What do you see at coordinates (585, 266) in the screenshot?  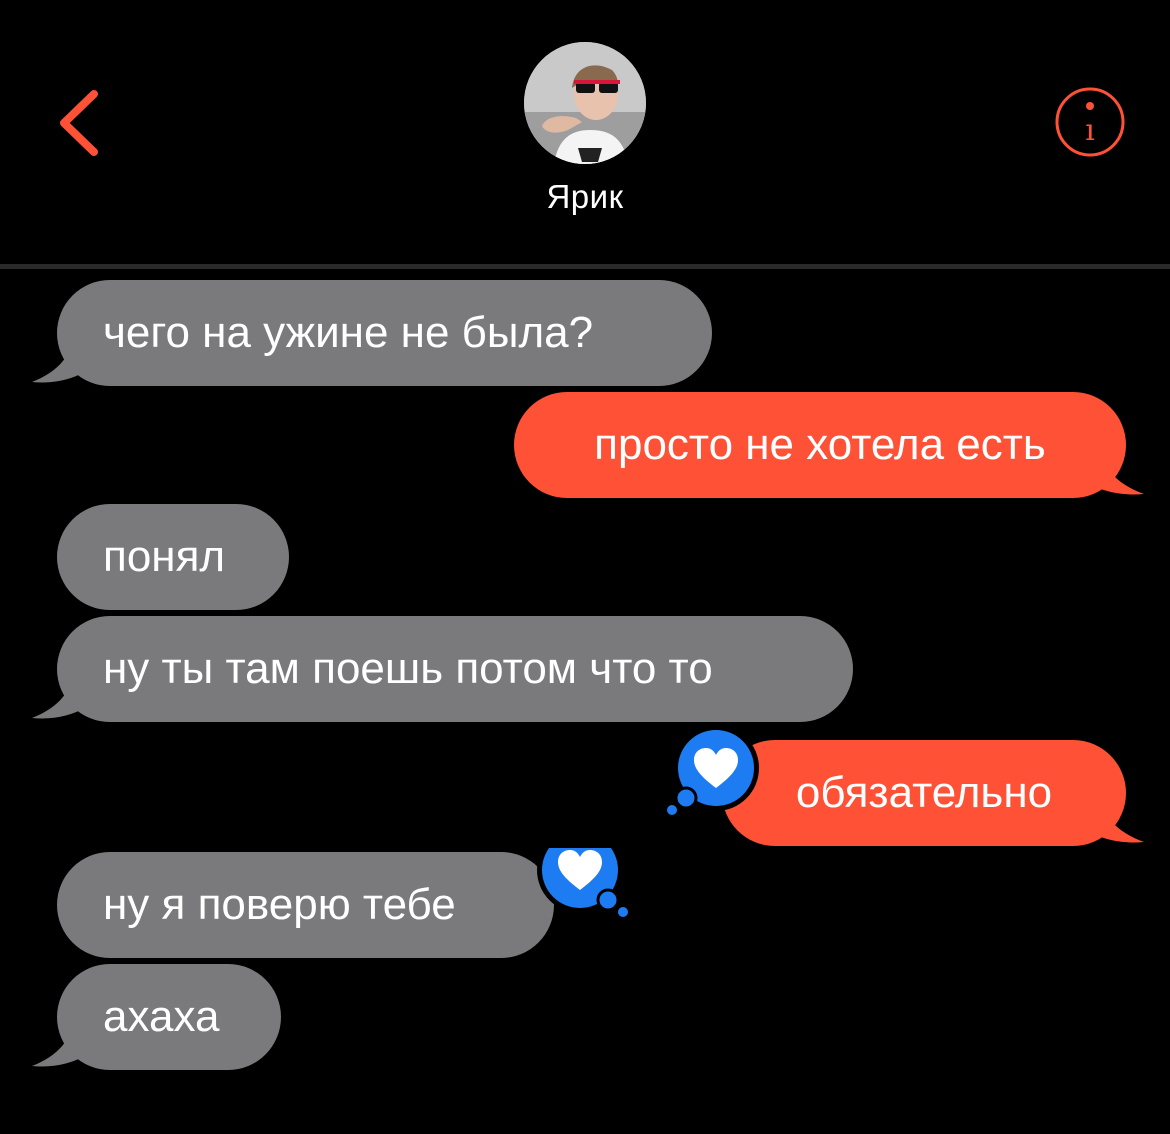 I see `header-divider` at bounding box center [585, 266].